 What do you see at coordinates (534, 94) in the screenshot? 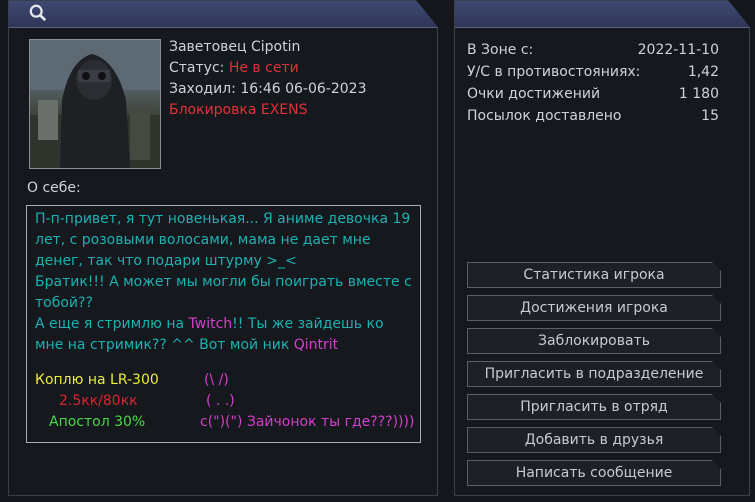
I see `stat-label: Очки достижений` at bounding box center [534, 94].